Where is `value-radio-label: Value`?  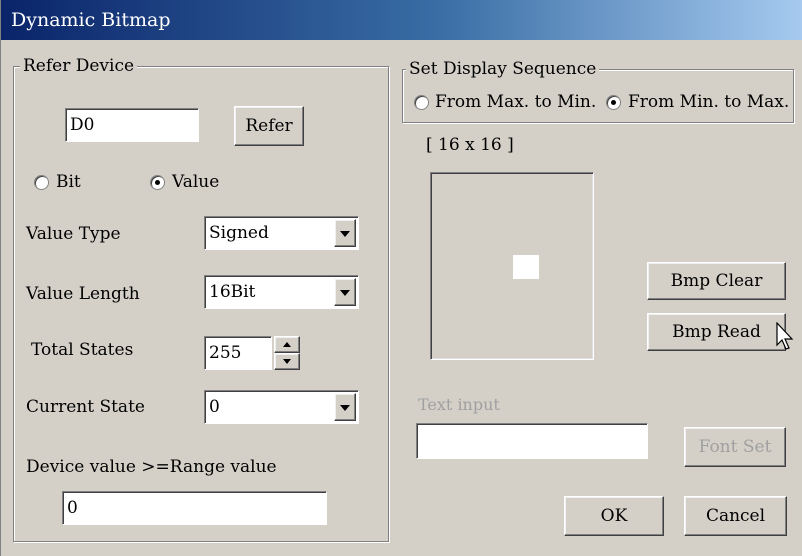 value-radio-label: Value is located at coordinates (196, 182).